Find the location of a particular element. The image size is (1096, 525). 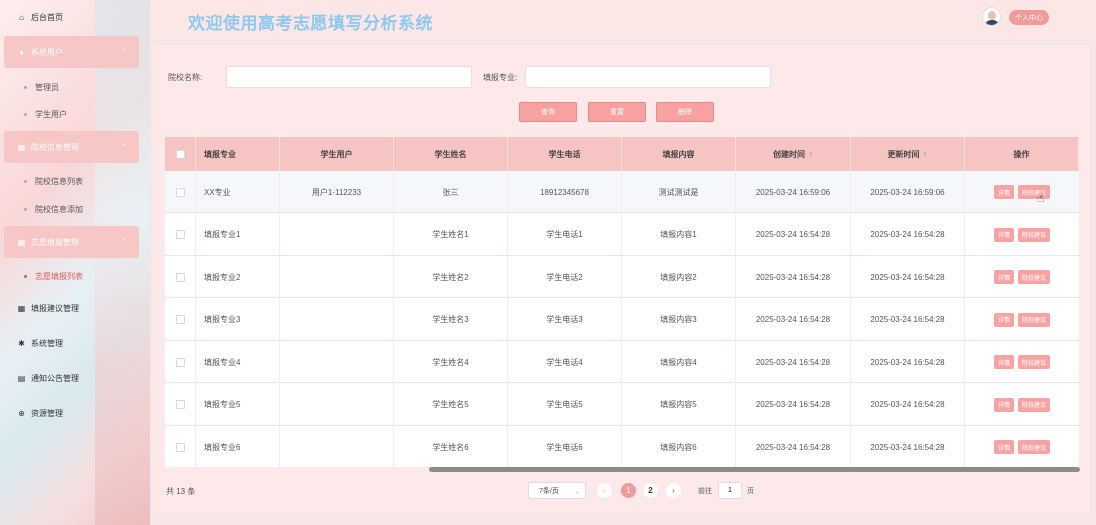

sidebar-item-label: 资源管理 is located at coordinates (47, 413).